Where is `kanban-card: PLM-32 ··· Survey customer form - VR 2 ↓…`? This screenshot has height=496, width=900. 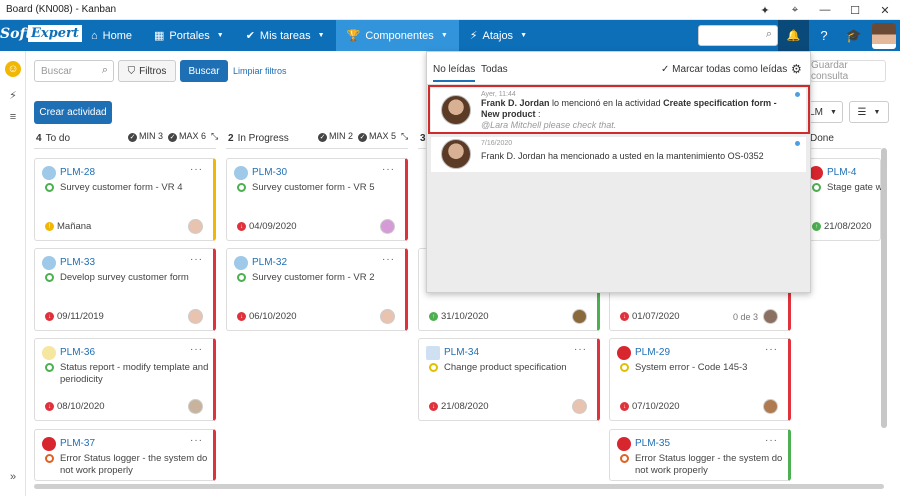
kanban-card: PLM-32 ··· Survey customer form - VR 2 ↓… is located at coordinates (317, 289).